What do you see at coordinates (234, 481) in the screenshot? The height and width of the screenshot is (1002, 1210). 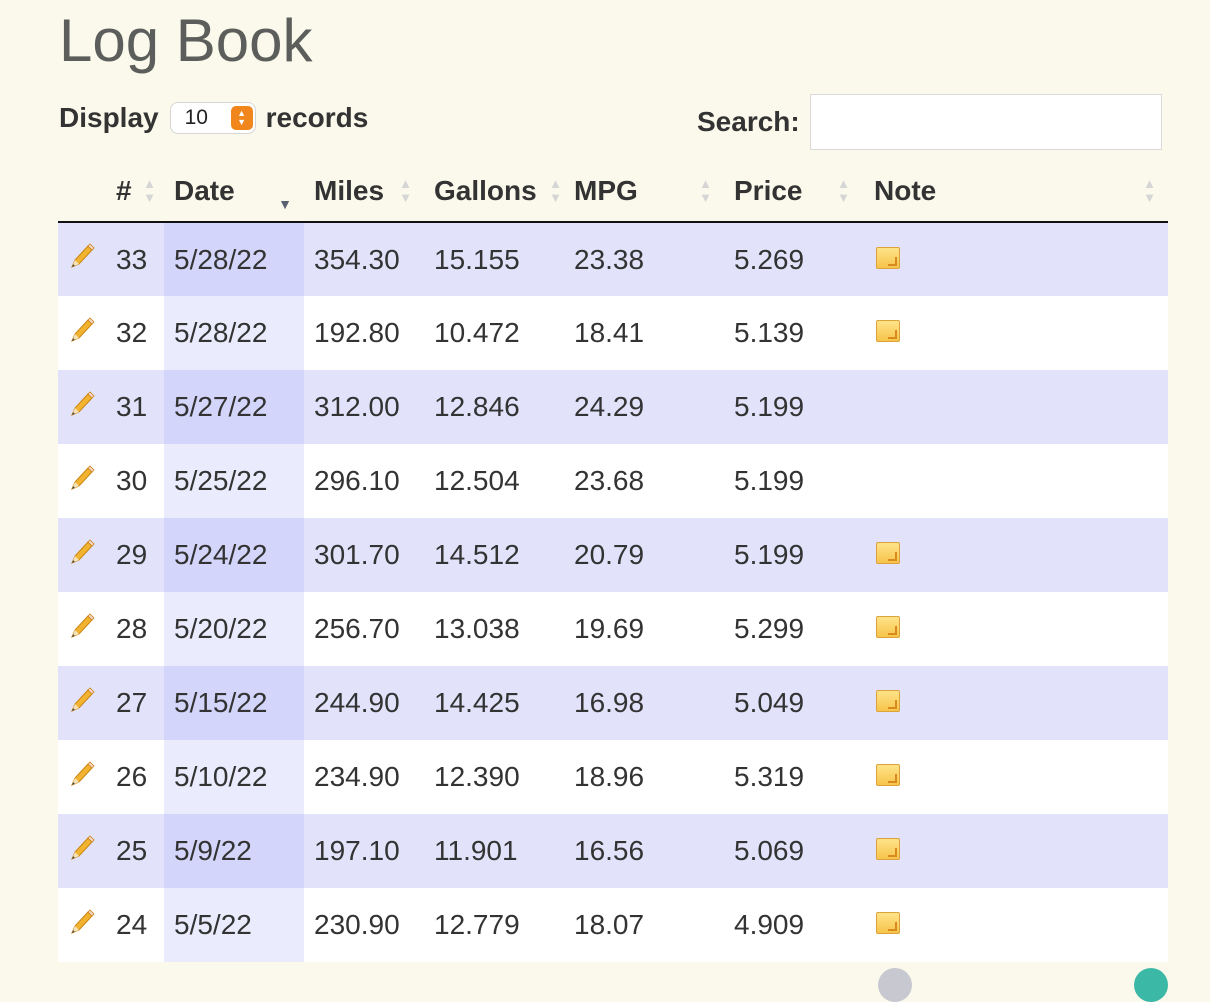 I see `cell-date: 5/25/22` at bounding box center [234, 481].